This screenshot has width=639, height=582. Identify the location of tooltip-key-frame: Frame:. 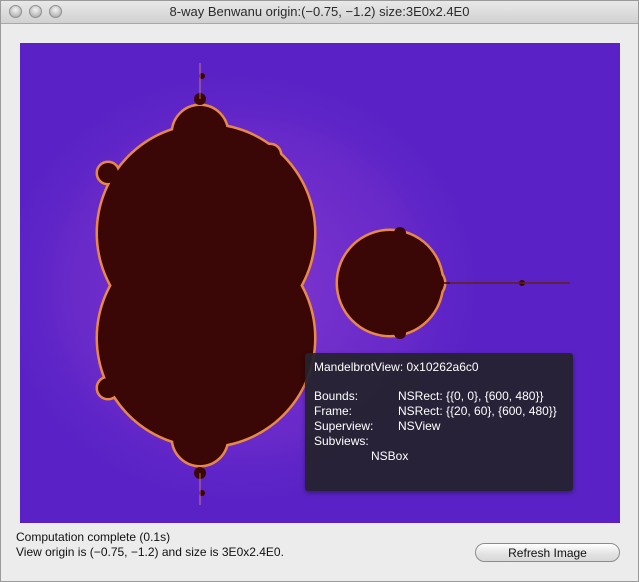
(333, 411).